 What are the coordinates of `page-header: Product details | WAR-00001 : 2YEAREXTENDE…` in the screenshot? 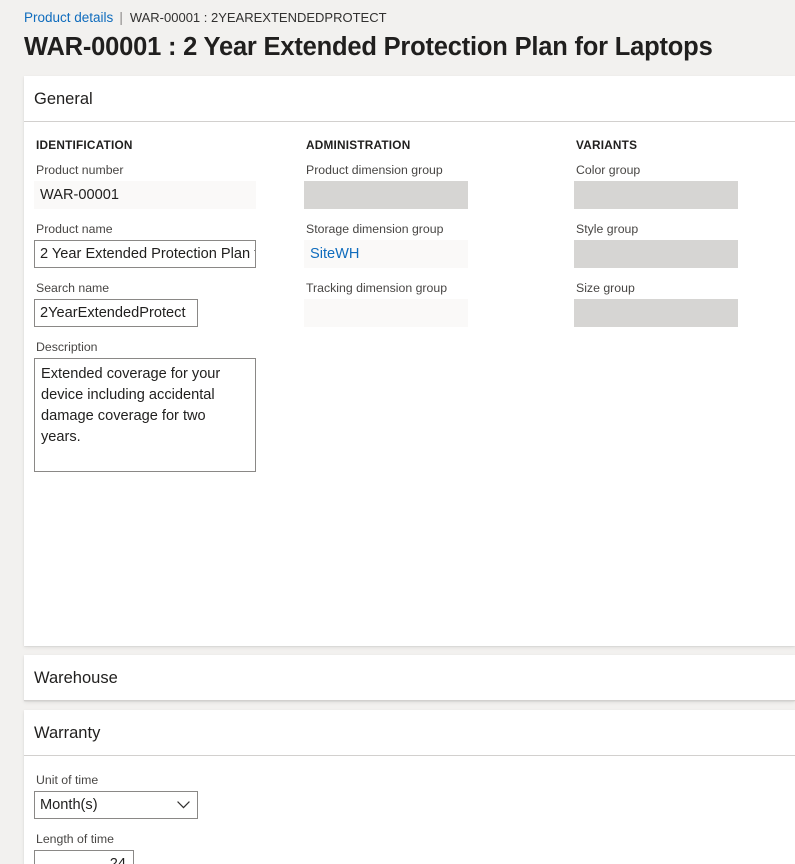 It's located at (397, 32).